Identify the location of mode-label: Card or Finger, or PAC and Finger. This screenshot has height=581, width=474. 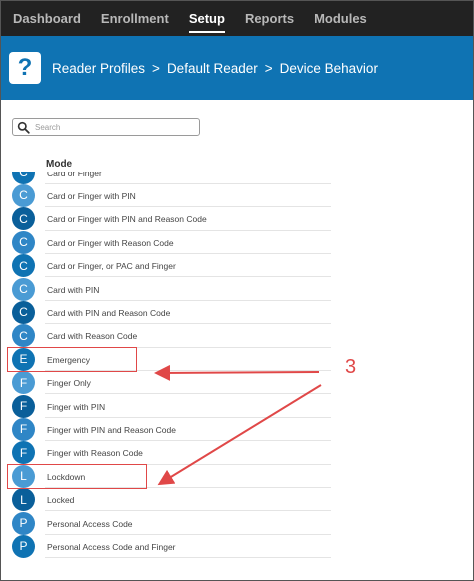
(111, 266).